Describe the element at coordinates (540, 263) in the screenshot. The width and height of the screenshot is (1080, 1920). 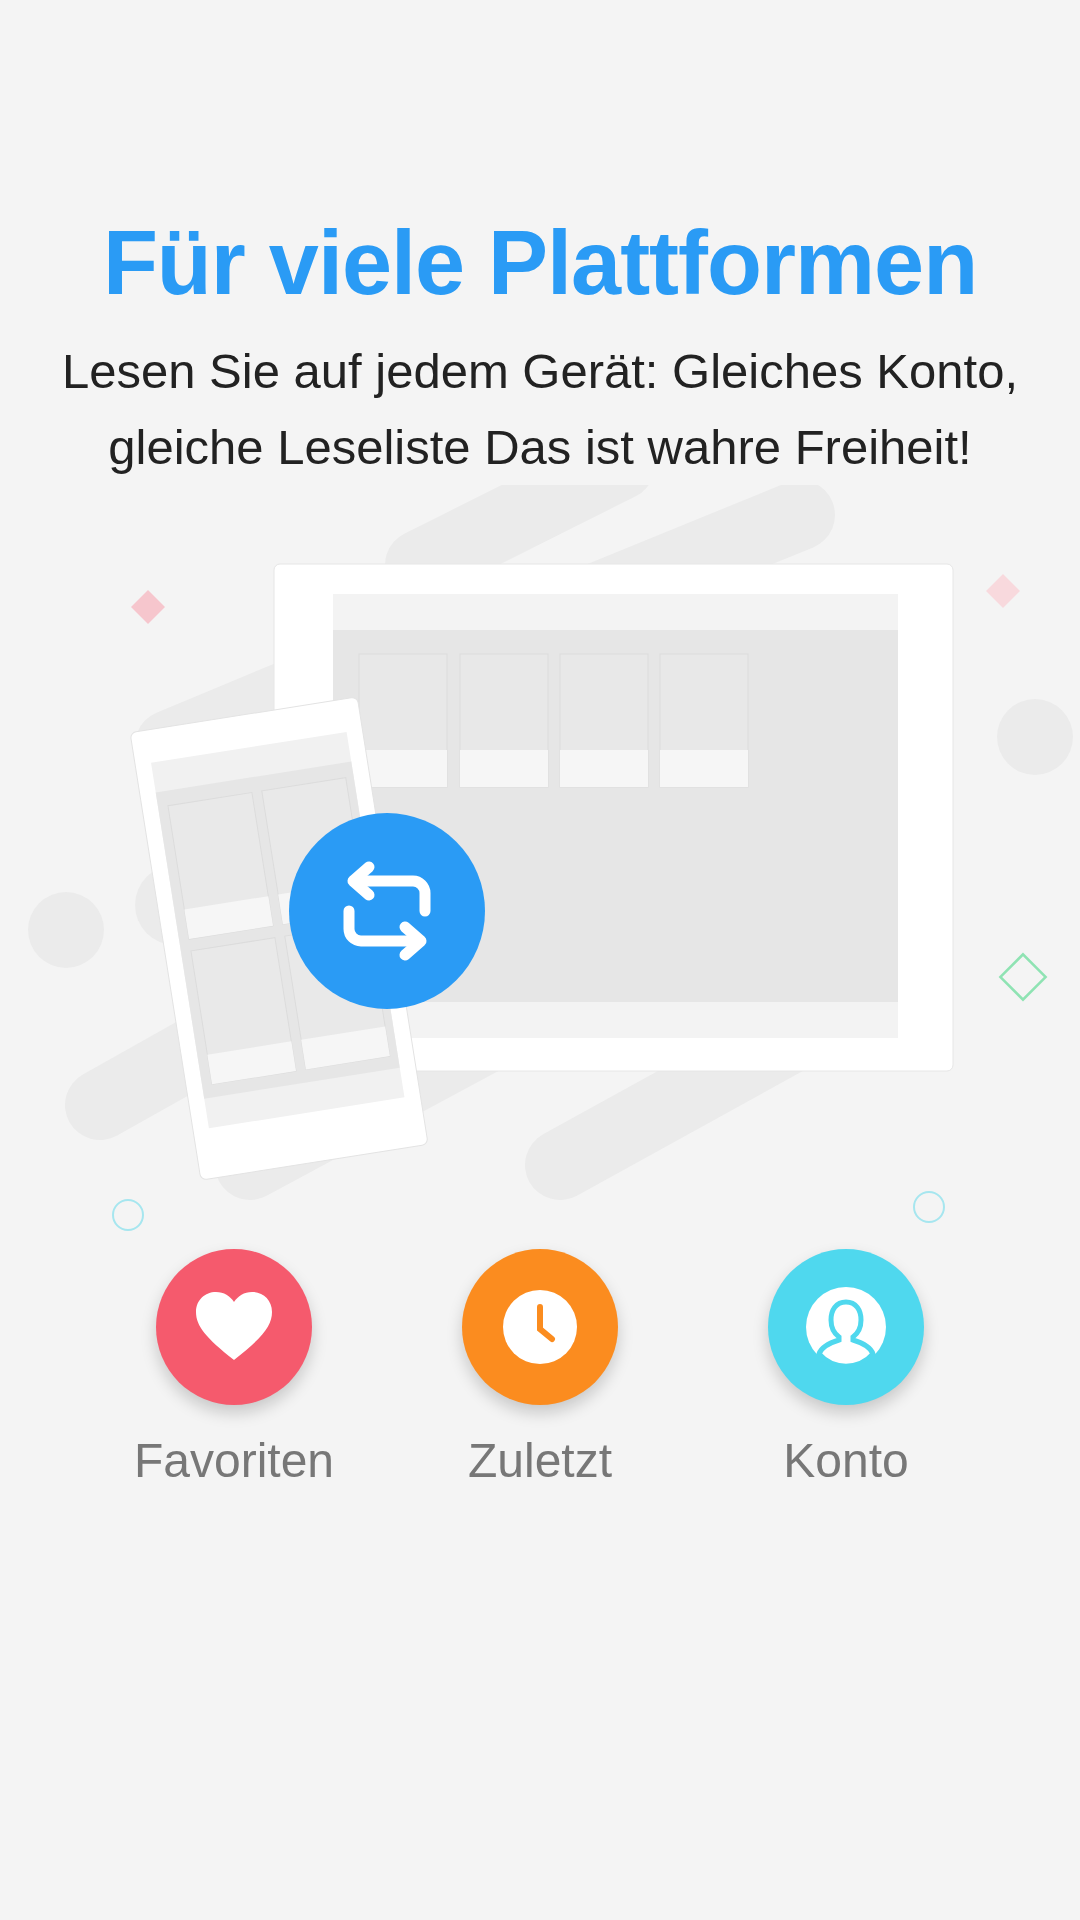
I see `headline: Für viele Plattformen` at that location.